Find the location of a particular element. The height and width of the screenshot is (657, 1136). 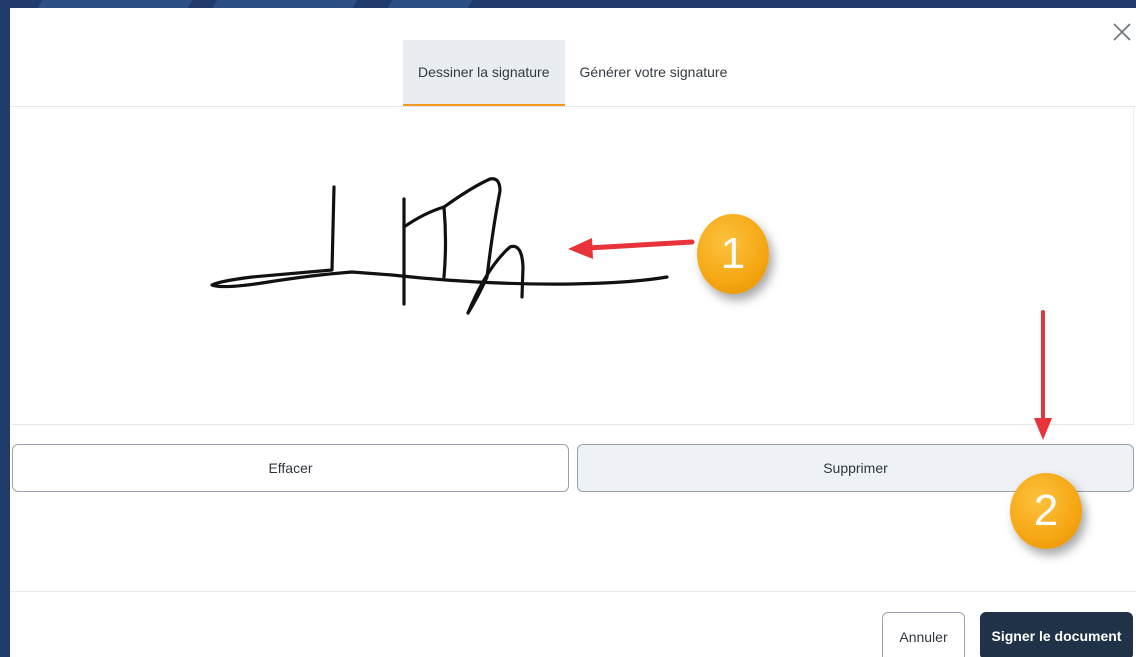

annotation-marker-2: 2 is located at coordinates (1046, 511).